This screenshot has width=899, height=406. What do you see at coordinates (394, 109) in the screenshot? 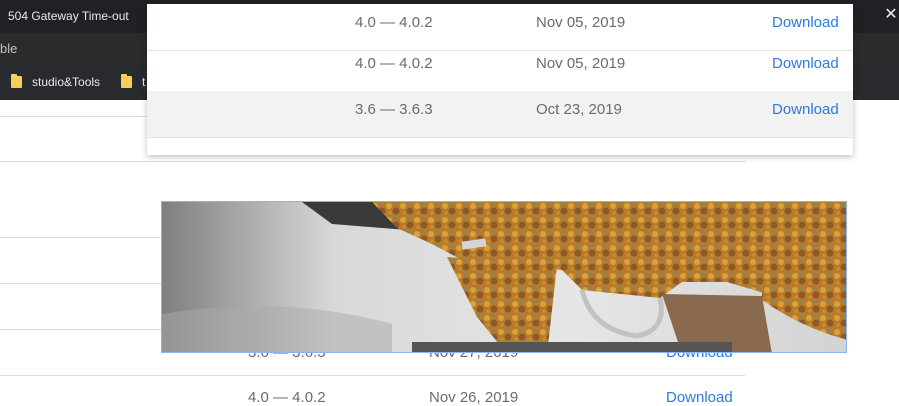
I see `version-cell: 3.6 — 3.6.3` at bounding box center [394, 109].